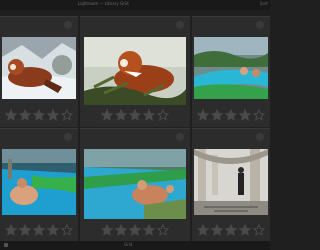 Image resolution: width=320 pixels, height=250 pixels. What do you see at coordinates (231, 68) in the screenshot?
I see `thumbnail-water-slide-group` at bounding box center [231, 68].